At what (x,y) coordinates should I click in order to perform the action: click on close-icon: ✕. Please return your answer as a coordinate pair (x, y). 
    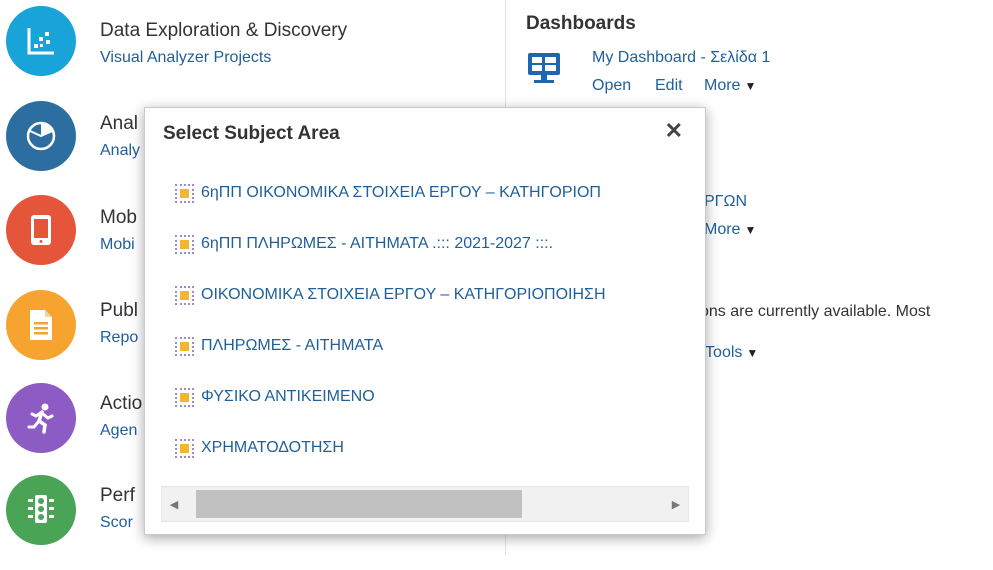
    Looking at the image, I should click on (674, 131).